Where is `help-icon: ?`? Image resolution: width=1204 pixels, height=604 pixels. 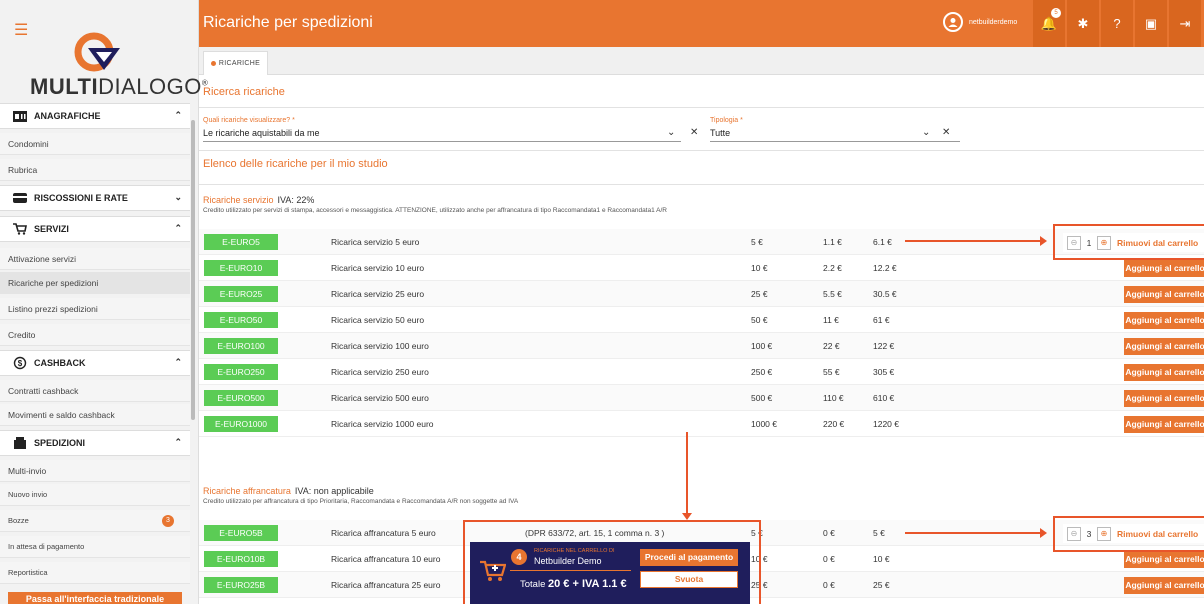 help-icon: ? is located at coordinates (1117, 23).